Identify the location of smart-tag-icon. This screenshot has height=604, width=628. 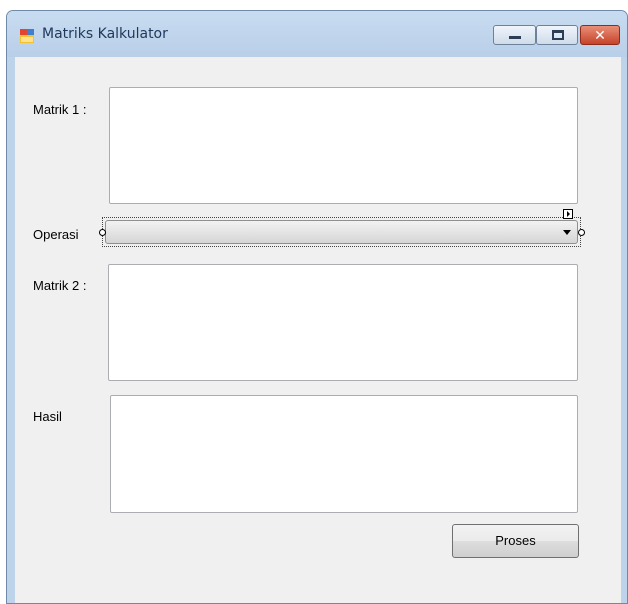
(568, 214).